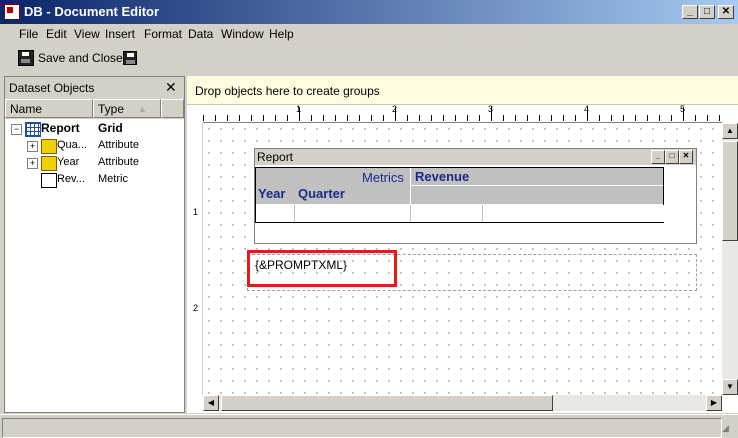 The height and width of the screenshot is (438, 738). What do you see at coordinates (113, 179) in the screenshot?
I see `tree-row-type: Metric` at bounding box center [113, 179].